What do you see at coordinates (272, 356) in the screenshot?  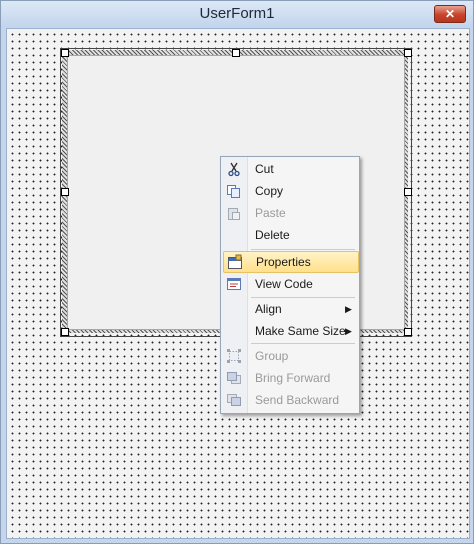 I see `menu-label-group: Group` at bounding box center [272, 356].